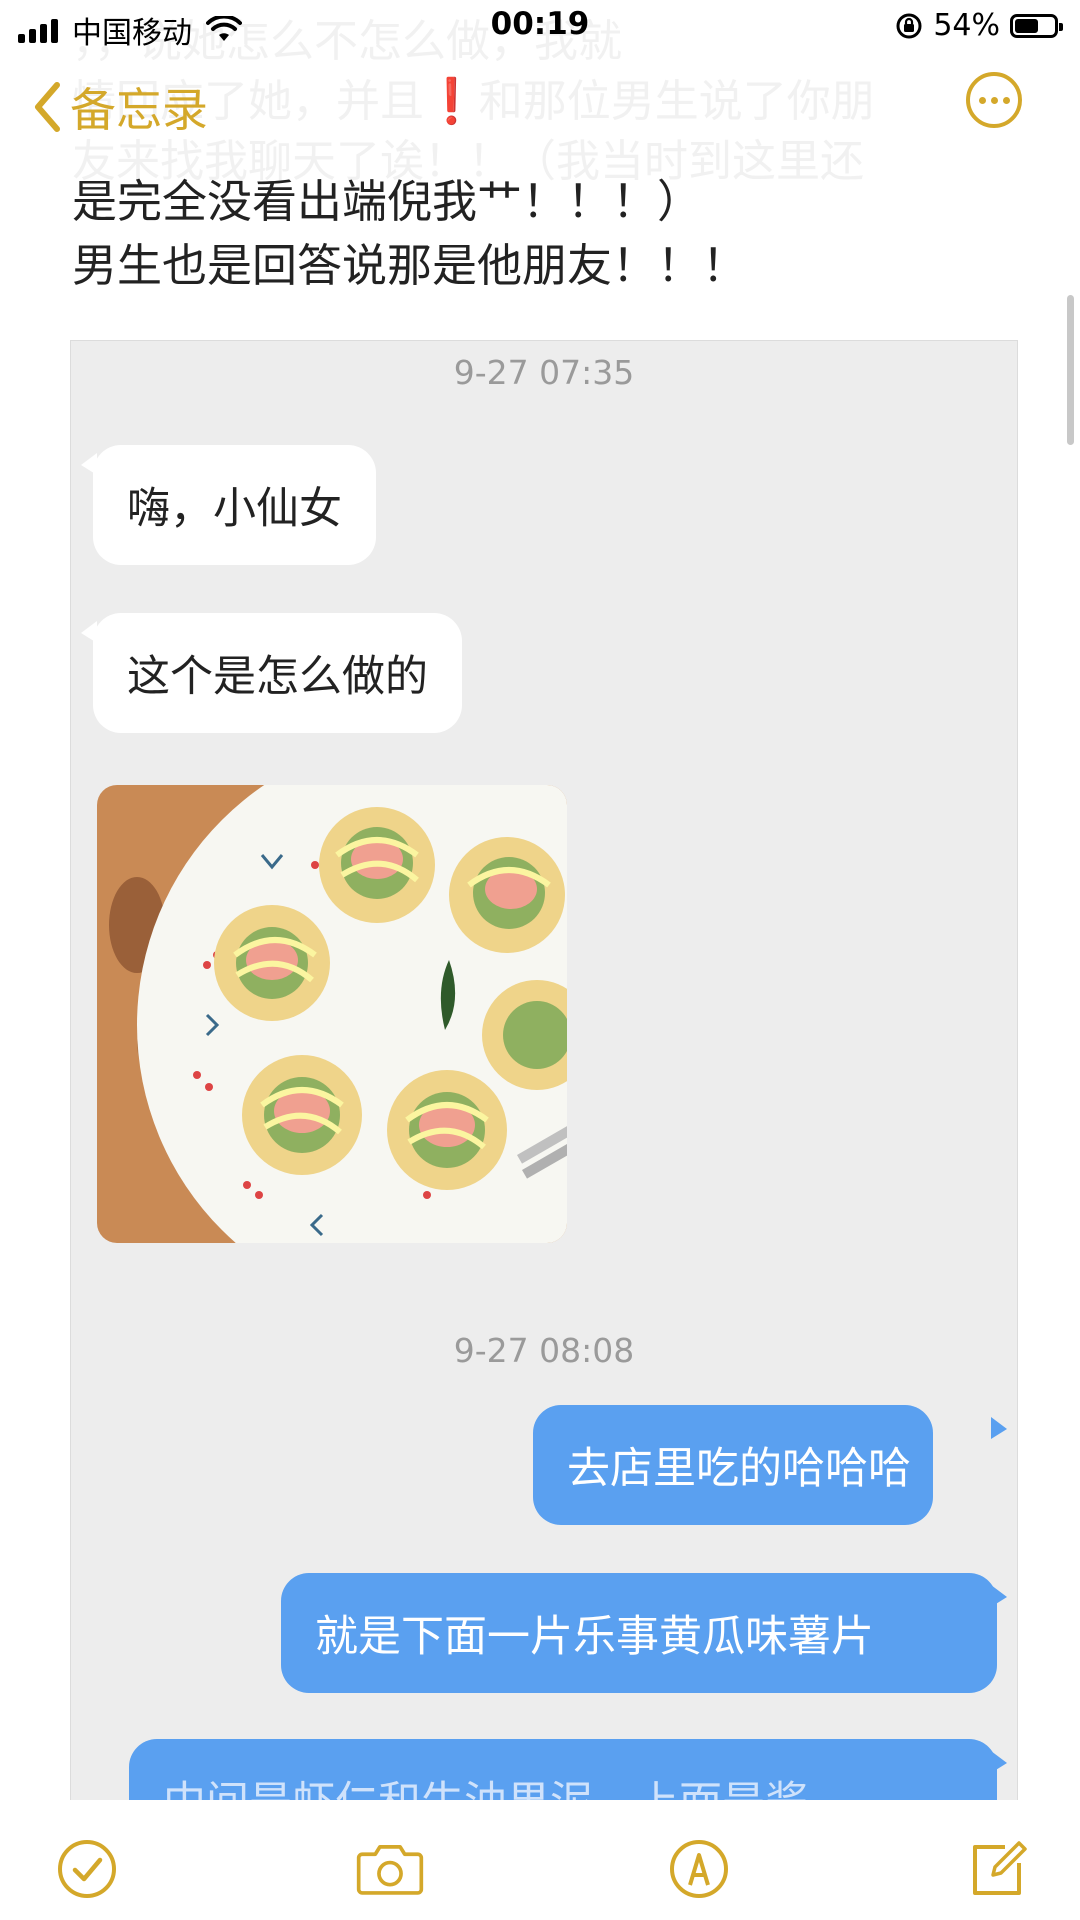 The height and width of the screenshot is (1920, 1080). I want to click on orientation-lock-icon, so click(909, 25).